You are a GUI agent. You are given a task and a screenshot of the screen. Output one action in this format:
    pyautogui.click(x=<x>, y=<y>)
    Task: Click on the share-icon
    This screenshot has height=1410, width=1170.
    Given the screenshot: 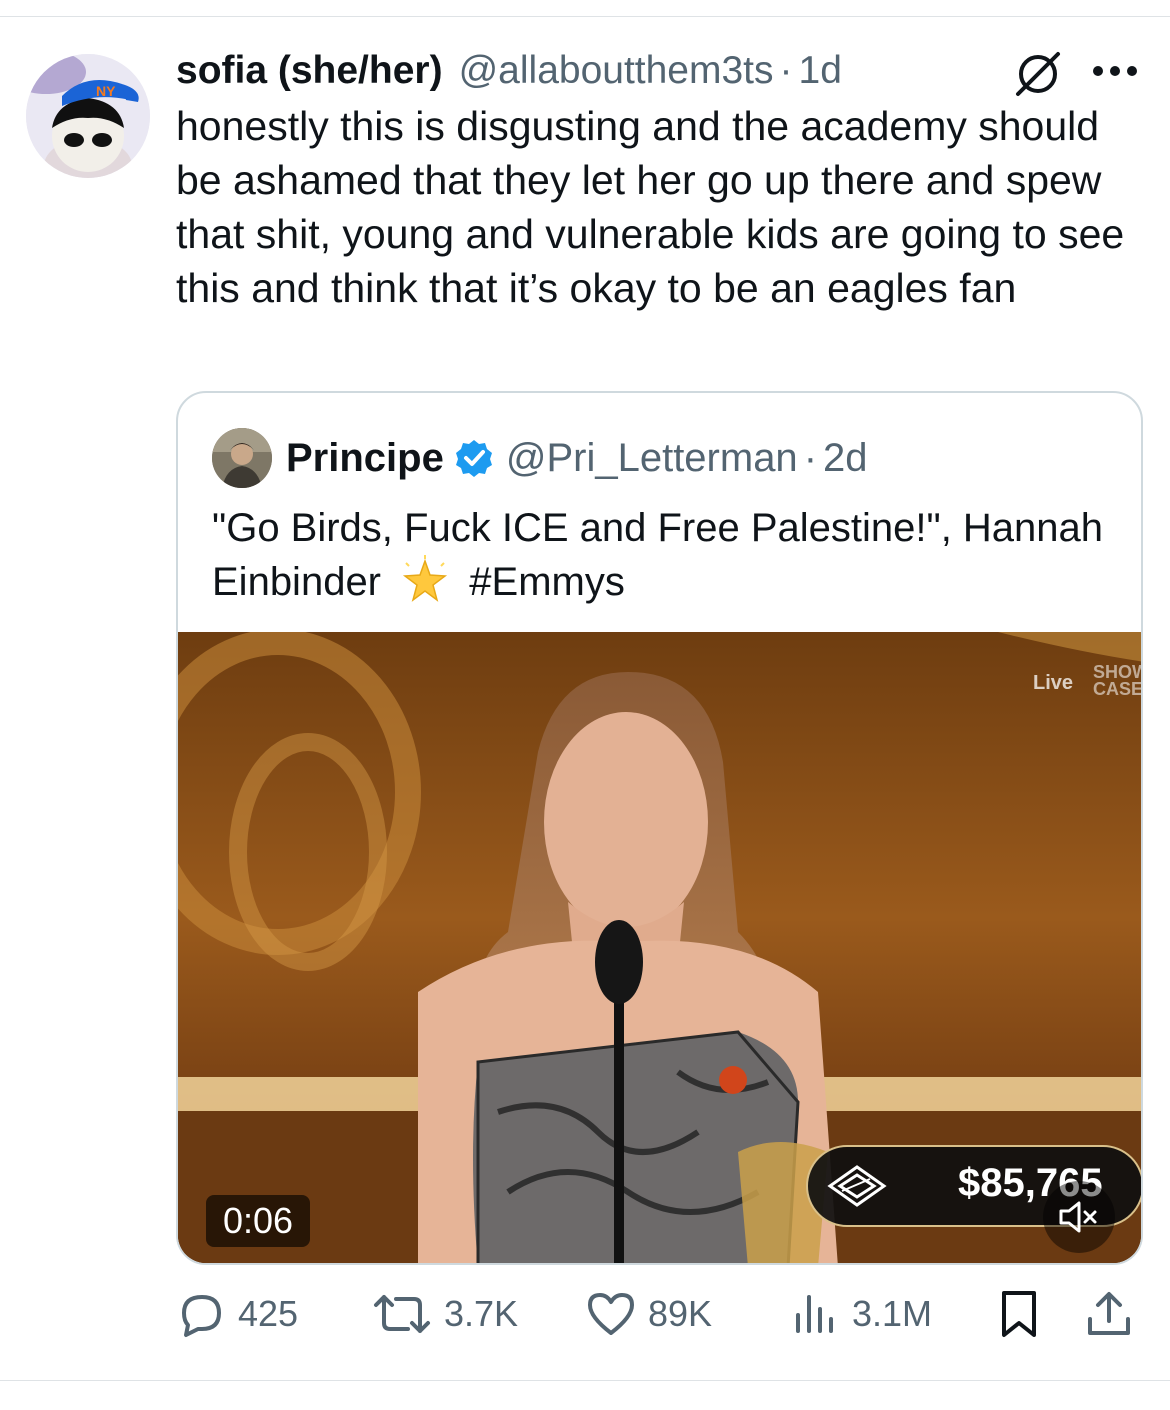 What is the action you would take?
    pyautogui.click(x=1109, y=1313)
    